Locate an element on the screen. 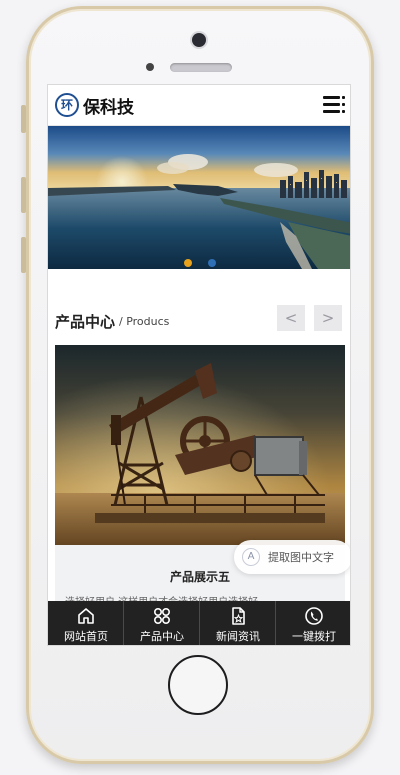 This screenshot has height=775, width=400. tab-news-label: 新闻资讯 is located at coordinates (238, 636).